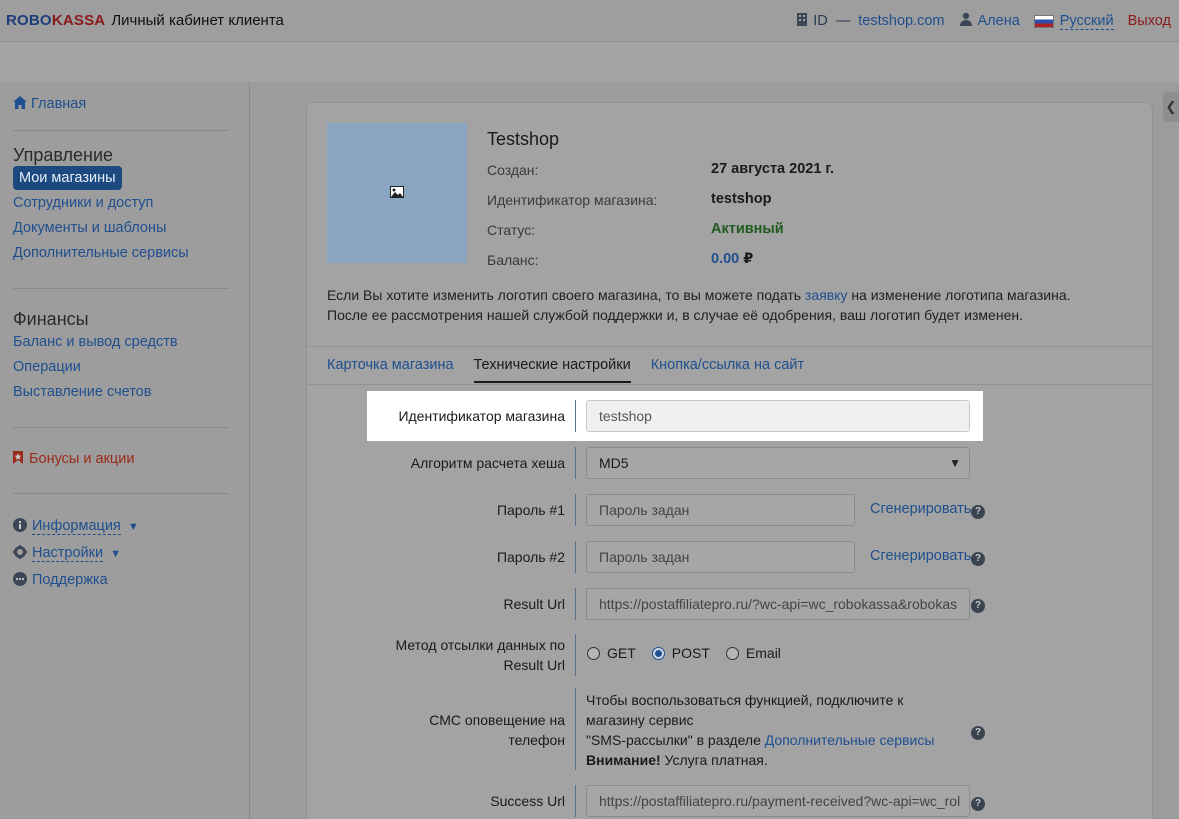 The image size is (1179, 819). I want to click on tab-button-link: Кнопка/ссылка на сайт, so click(727, 365).